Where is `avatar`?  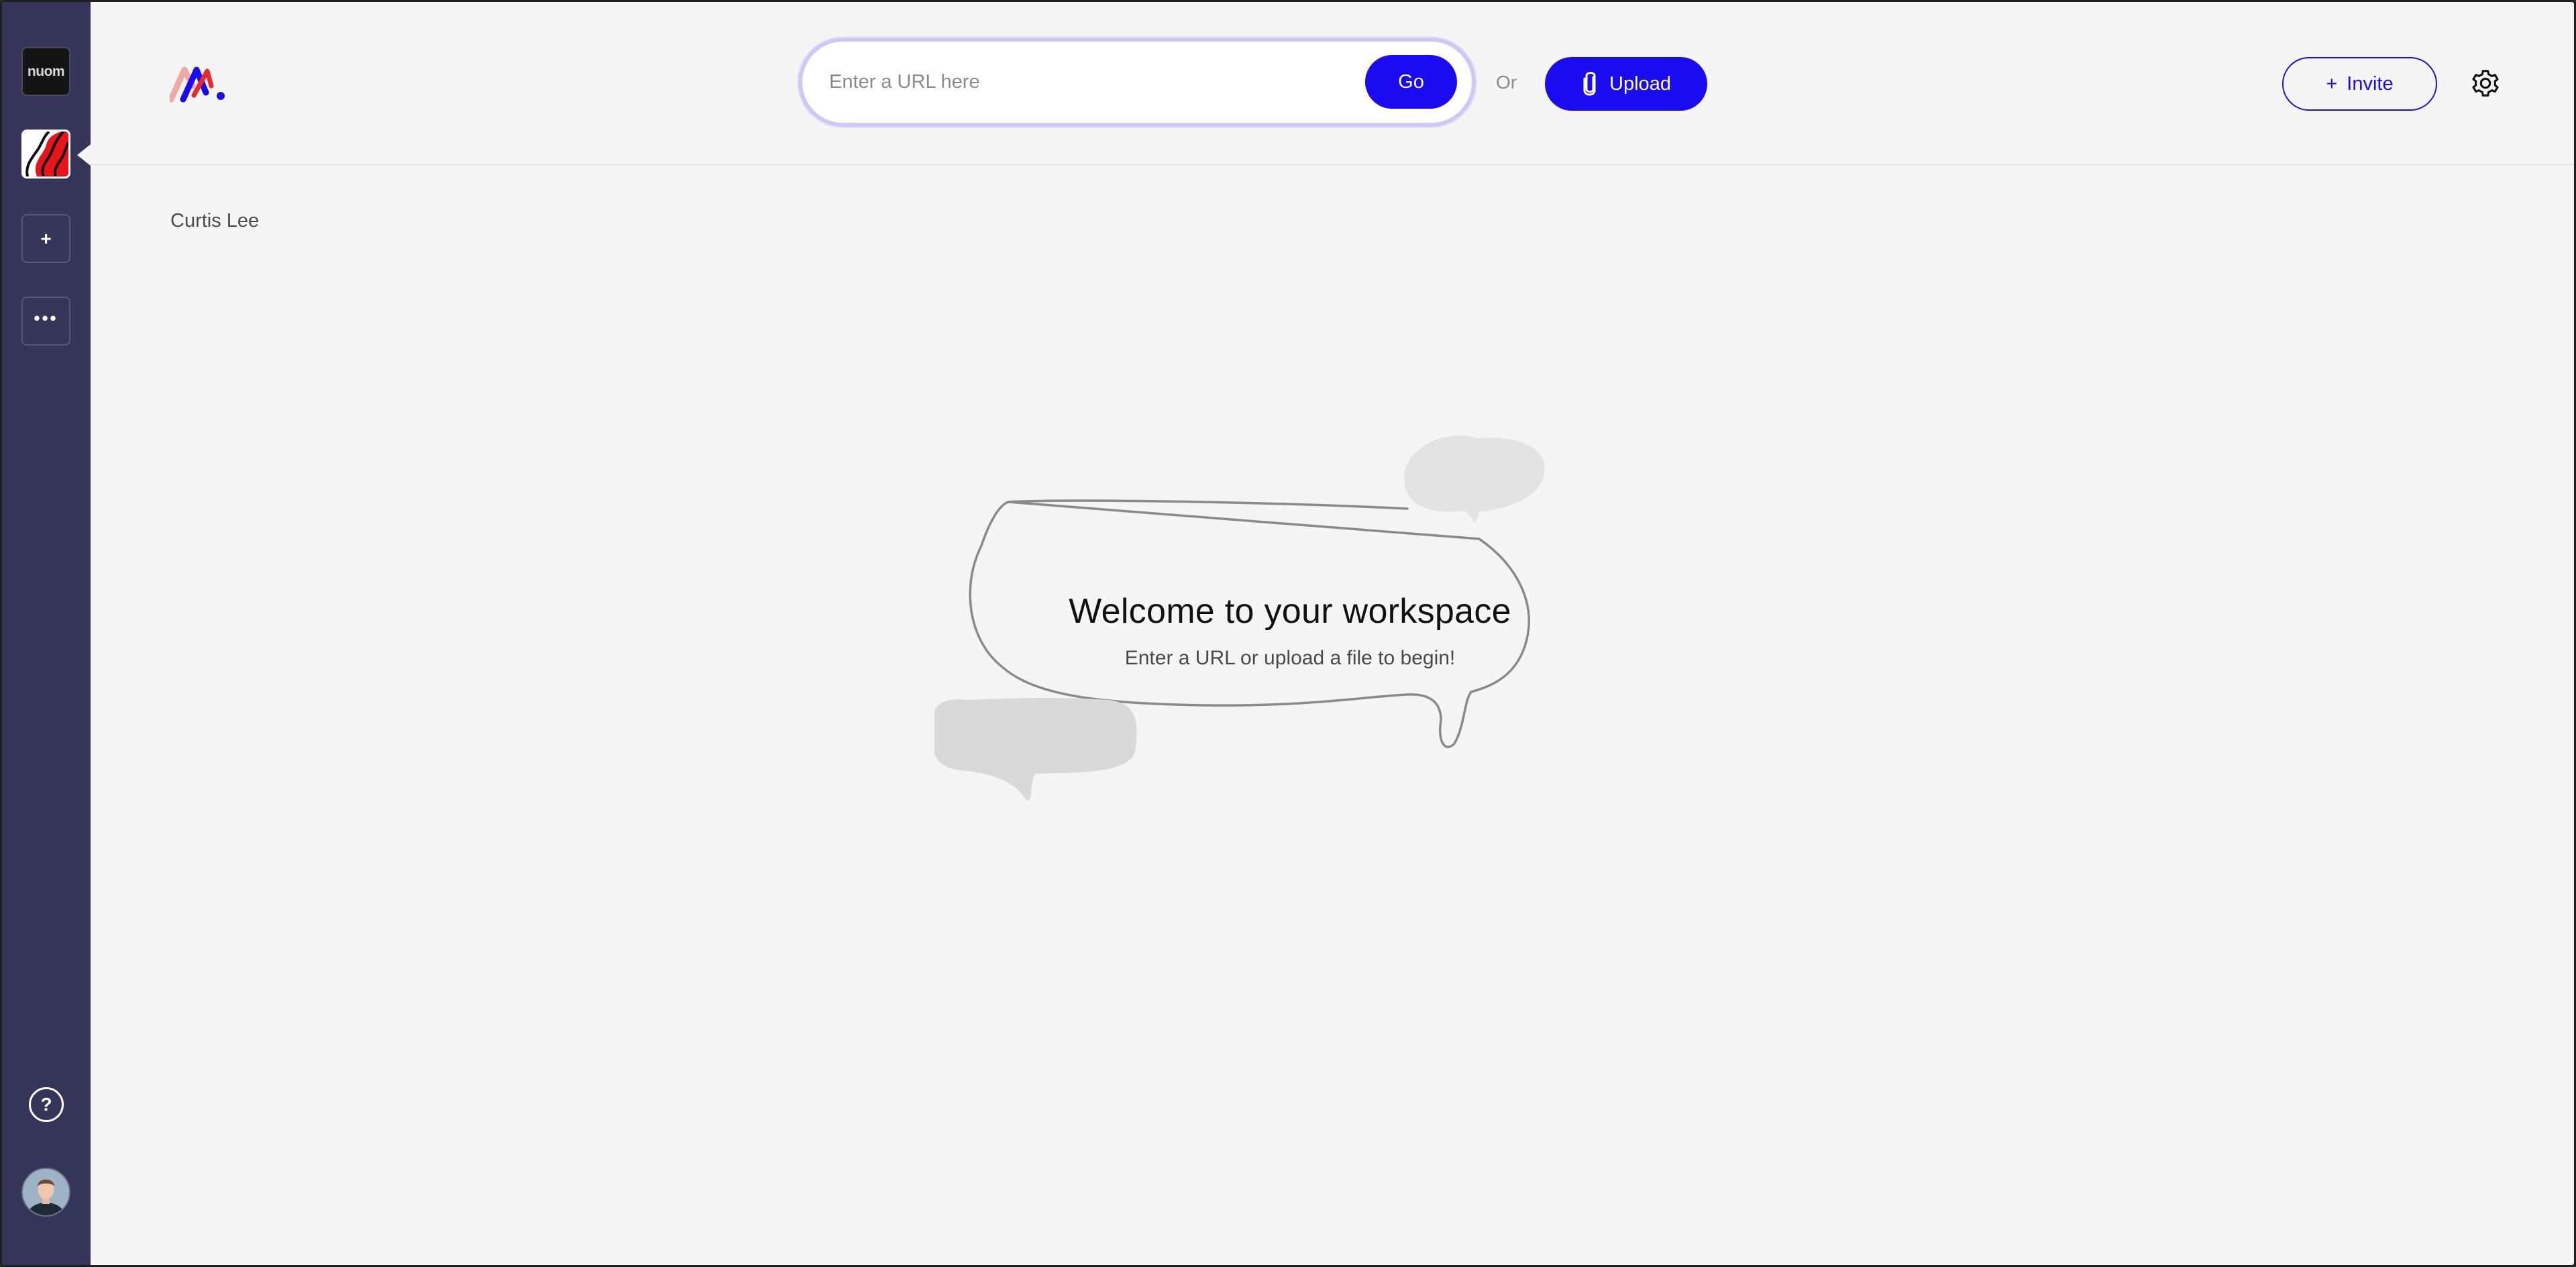 avatar is located at coordinates (45, 1192).